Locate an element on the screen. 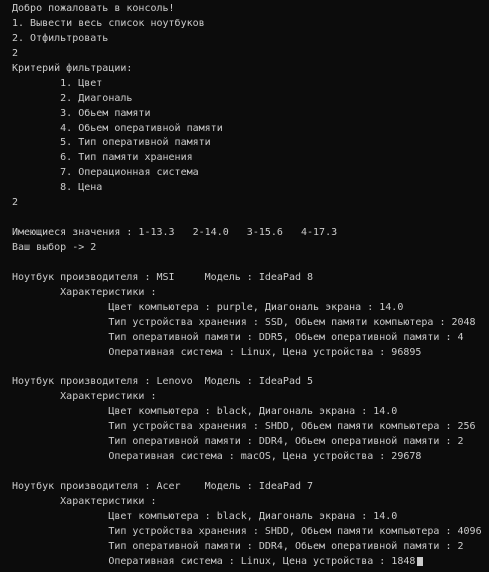  console-line: 1. Цвет is located at coordinates (57, 83).